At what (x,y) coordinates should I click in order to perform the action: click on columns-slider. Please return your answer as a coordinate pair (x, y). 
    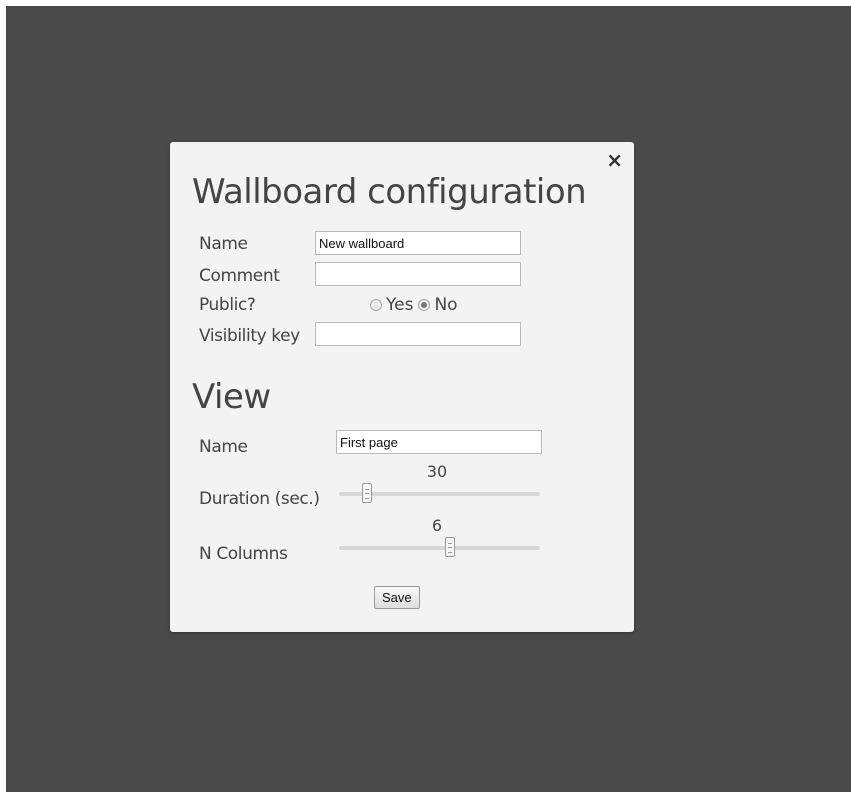
    Looking at the image, I should click on (439, 547).